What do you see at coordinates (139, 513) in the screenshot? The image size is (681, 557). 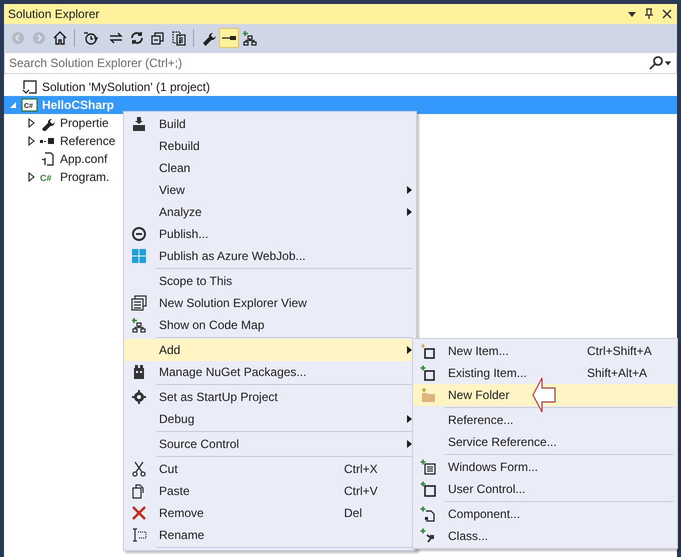 I see `remove-icon` at bounding box center [139, 513].